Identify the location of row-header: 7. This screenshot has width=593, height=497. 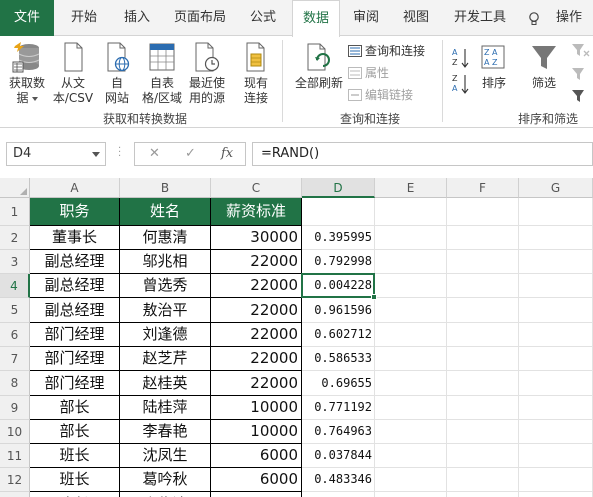
(15, 359).